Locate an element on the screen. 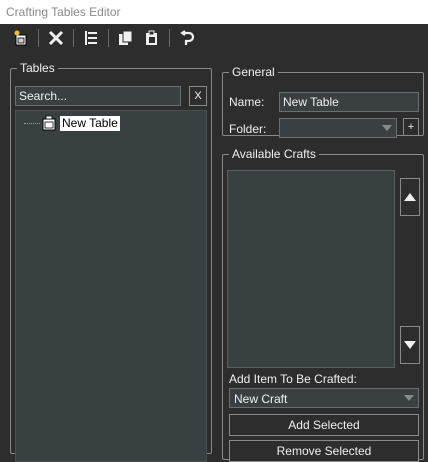  new-table-button is located at coordinates (21, 38).